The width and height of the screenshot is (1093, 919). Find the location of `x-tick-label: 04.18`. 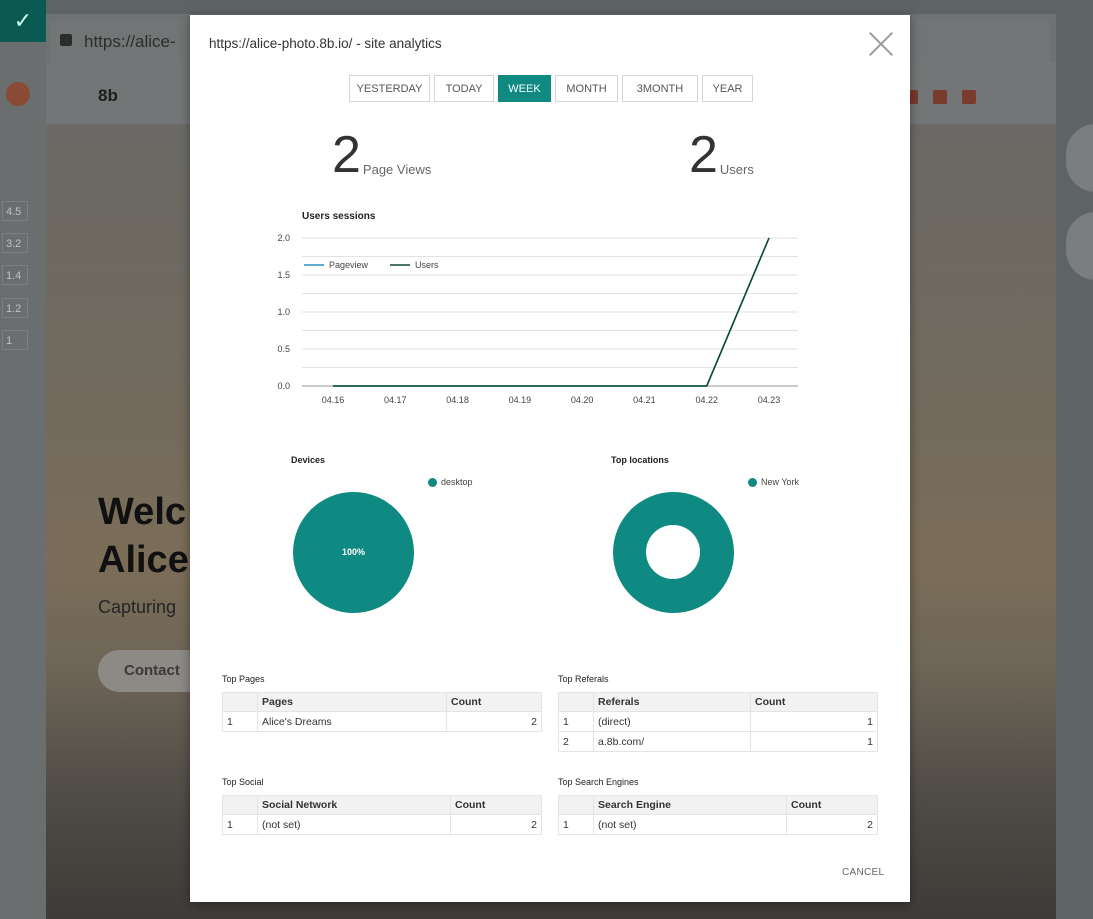

x-tick-label: 04.18 is located at coordinates (457, 400).